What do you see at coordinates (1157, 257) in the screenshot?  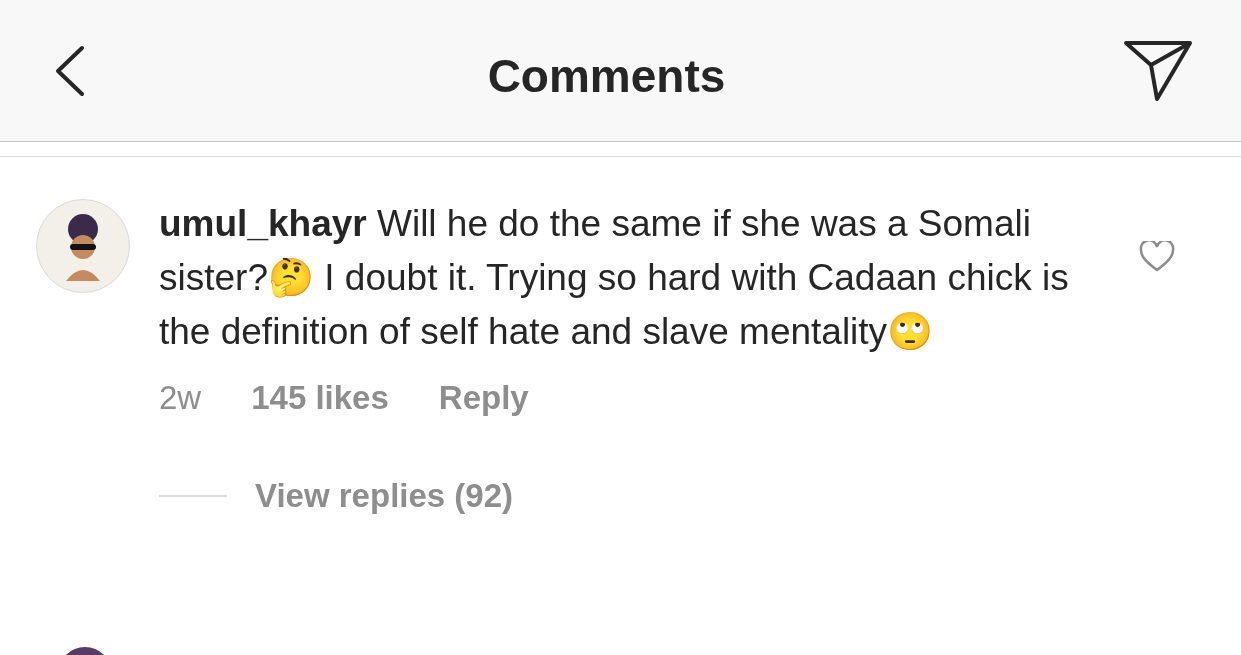 I see `heart-icon` at bounding box center [1157, 257].